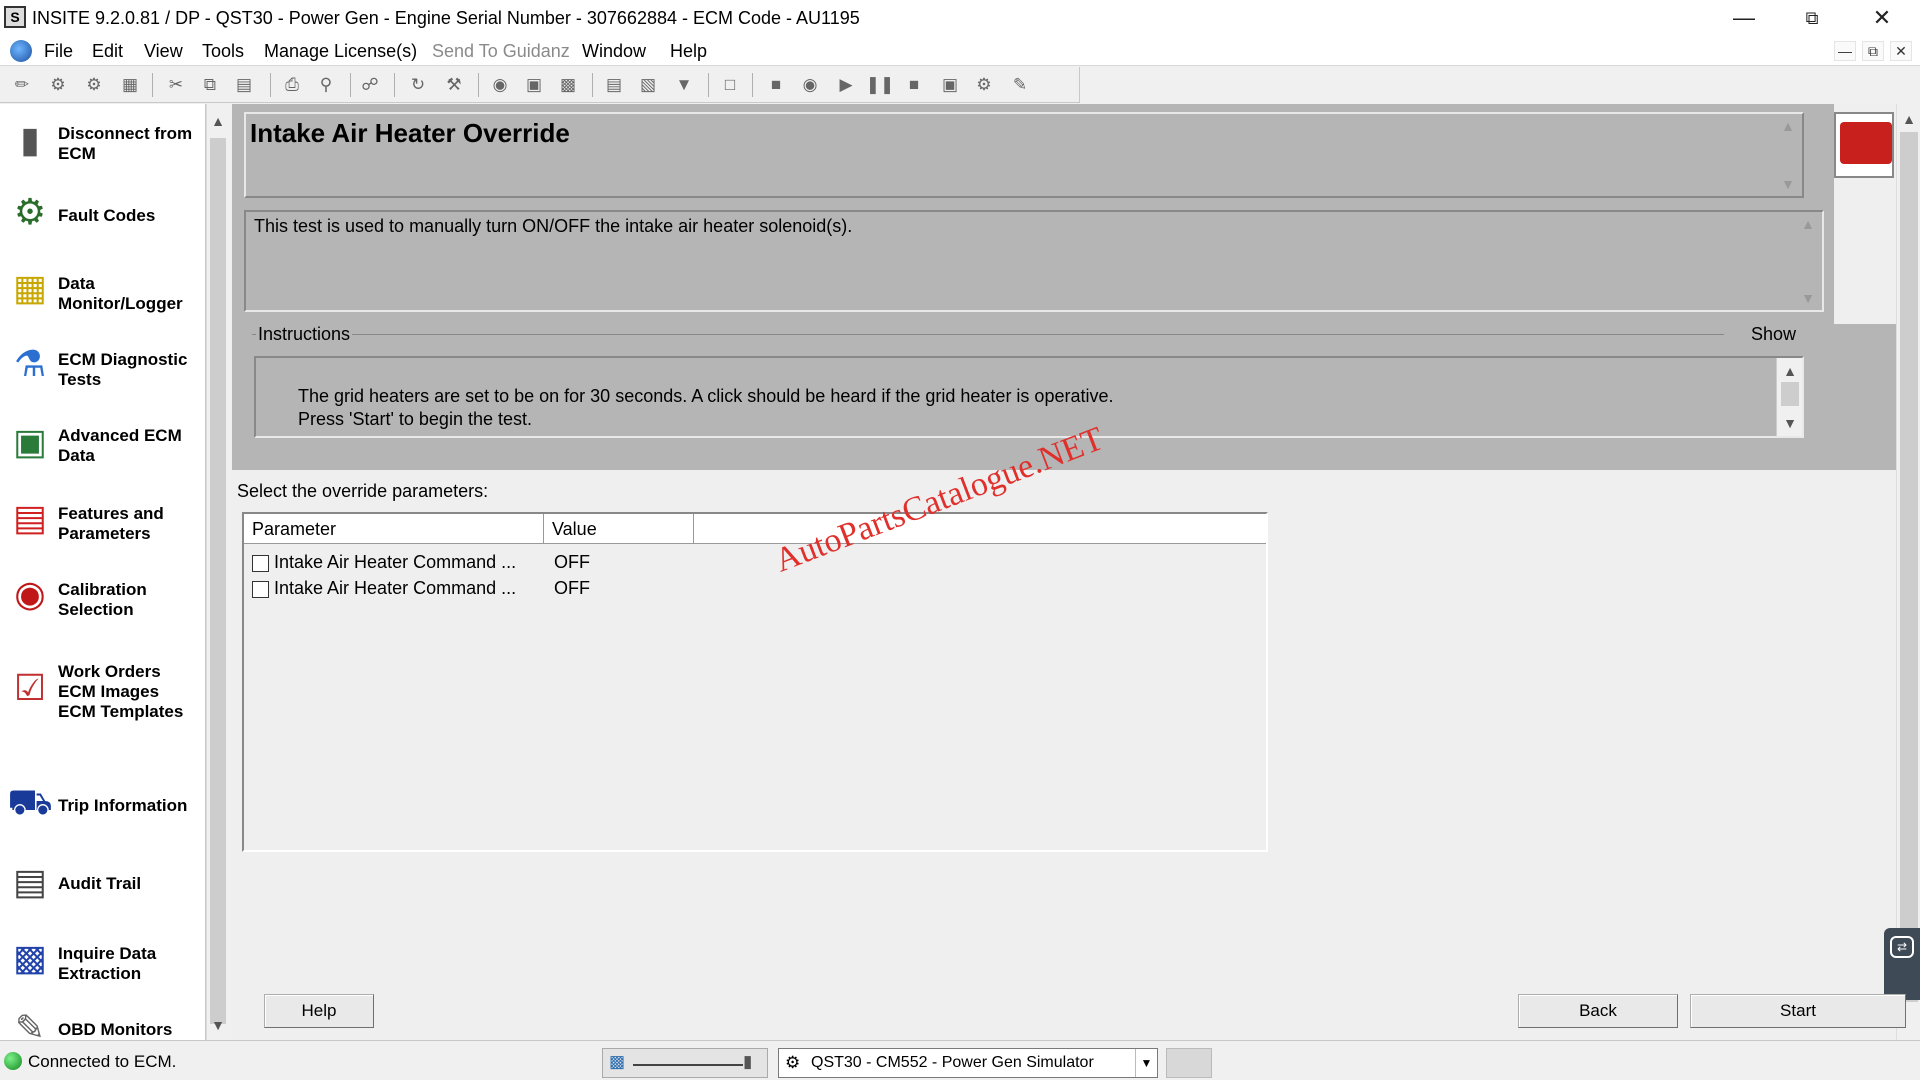 The width and height of the screenshot is (1920, 1080). Describe the element at coordinates (29, 881) in the screenshot. I see `audit-trail-icon: ▤` at that location.